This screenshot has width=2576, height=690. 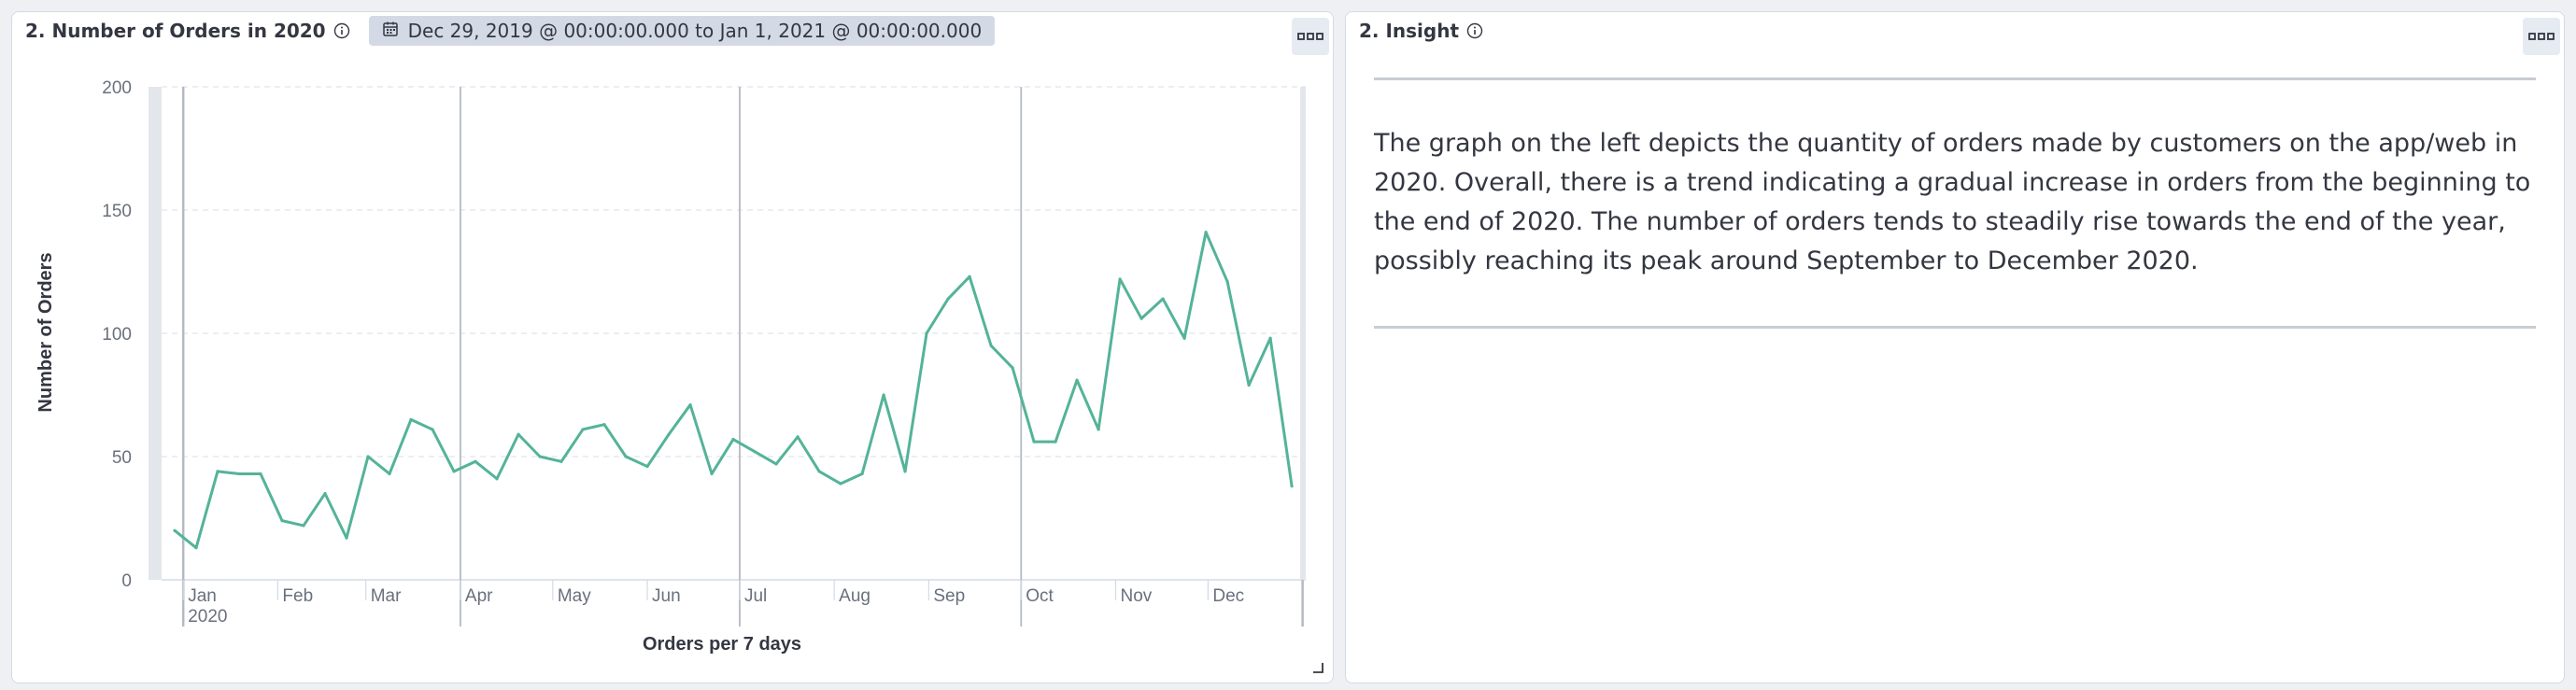 I want to click on y-tick-label: 50, so click(x=122, y=458).